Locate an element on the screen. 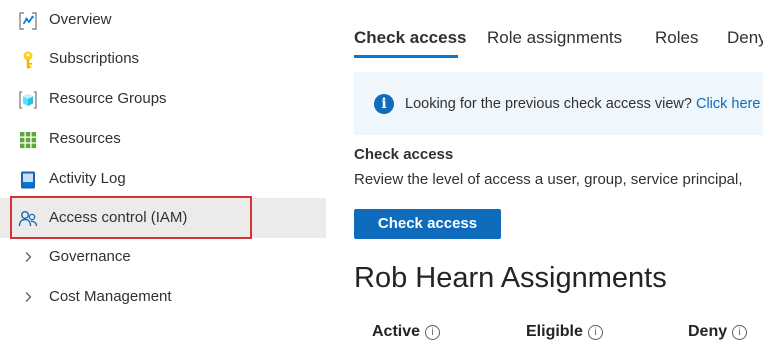  resource-group-icon is located at coordinates (28, 100).